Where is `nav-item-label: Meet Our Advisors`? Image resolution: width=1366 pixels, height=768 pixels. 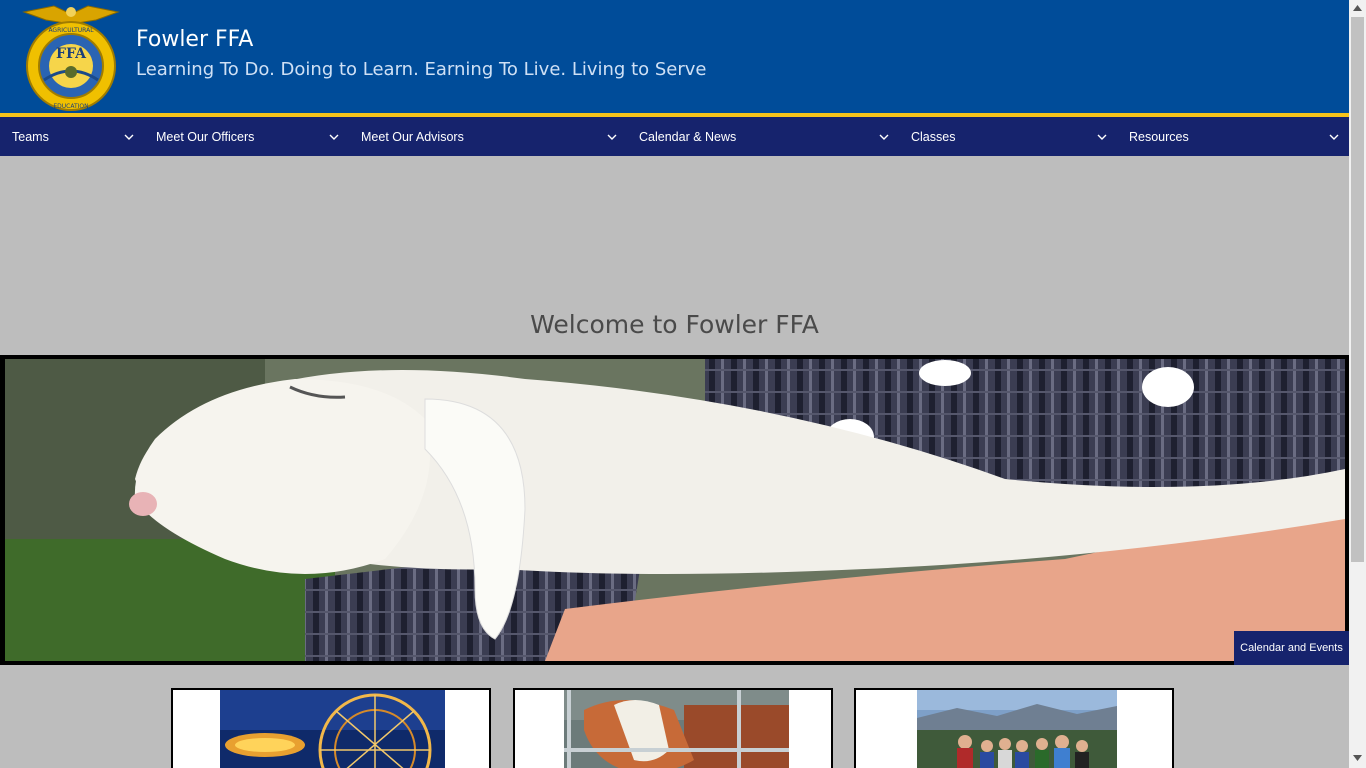 nav-item-label: Meet Our Advisors is located at coordinates (412, 136).